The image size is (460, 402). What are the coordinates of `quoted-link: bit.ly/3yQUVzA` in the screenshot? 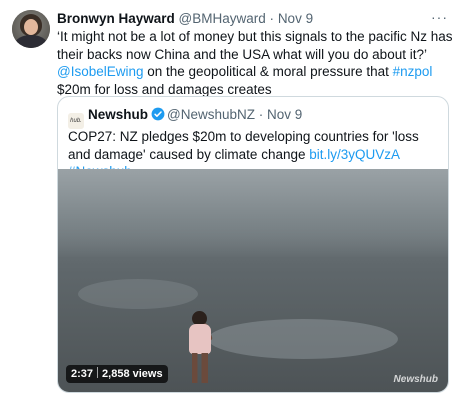 It's located at (354, 154).